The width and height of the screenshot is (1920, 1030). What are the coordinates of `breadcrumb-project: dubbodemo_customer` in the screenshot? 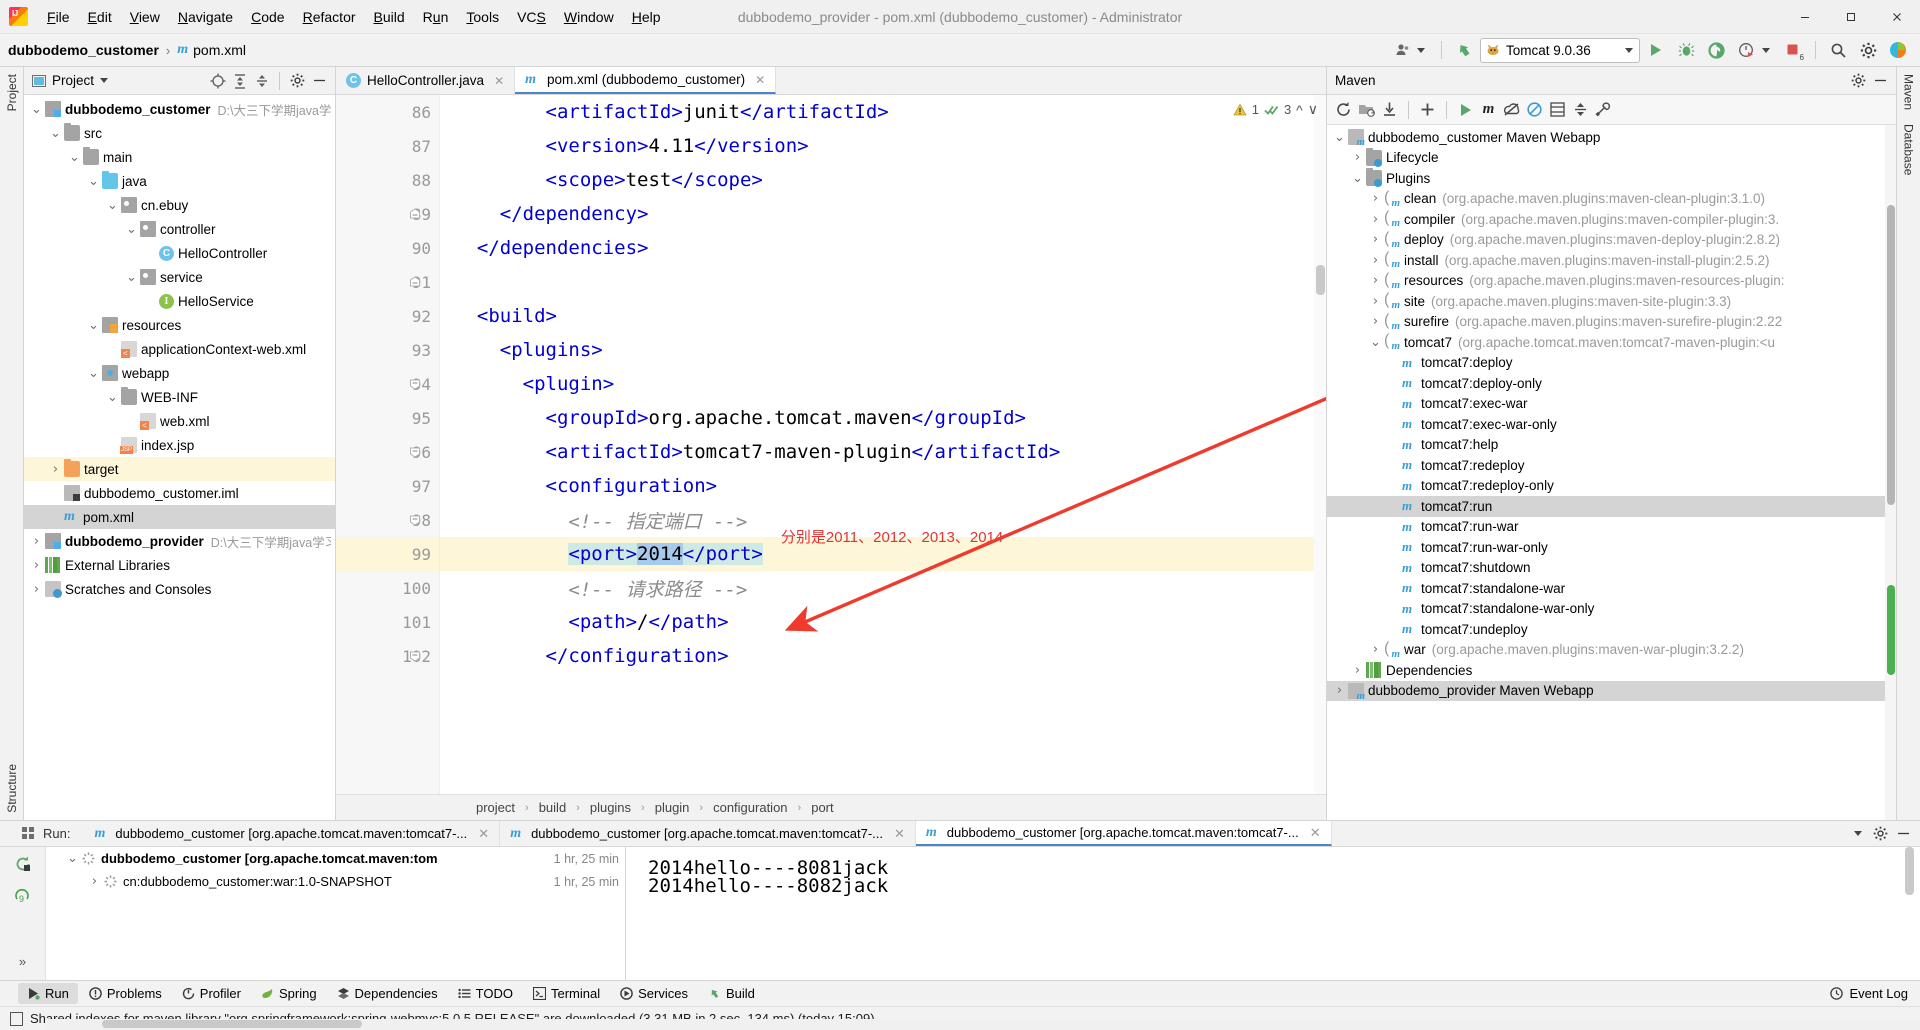 It's located at (83, 50).